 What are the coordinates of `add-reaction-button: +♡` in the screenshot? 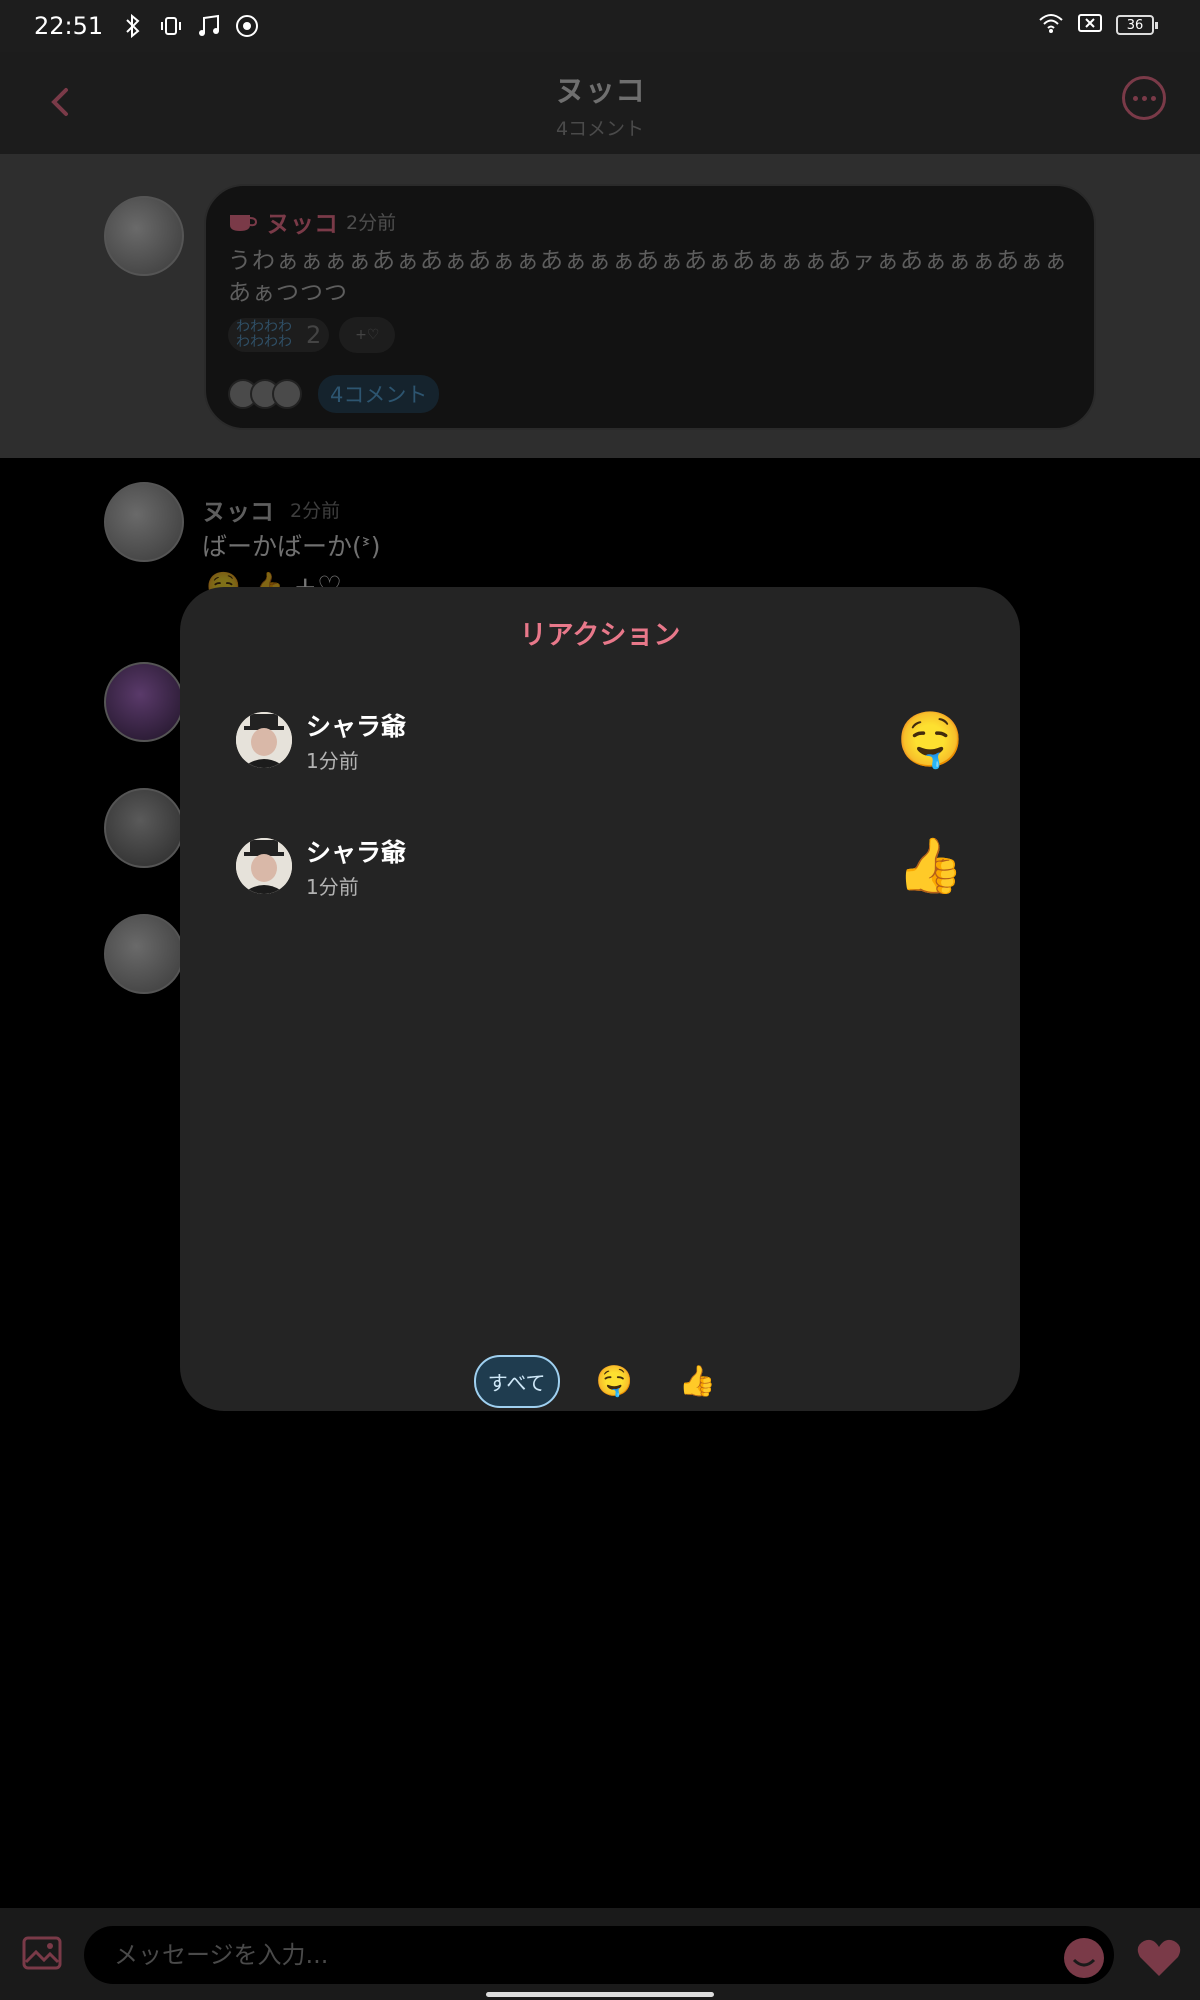 It's located at (367, 335).